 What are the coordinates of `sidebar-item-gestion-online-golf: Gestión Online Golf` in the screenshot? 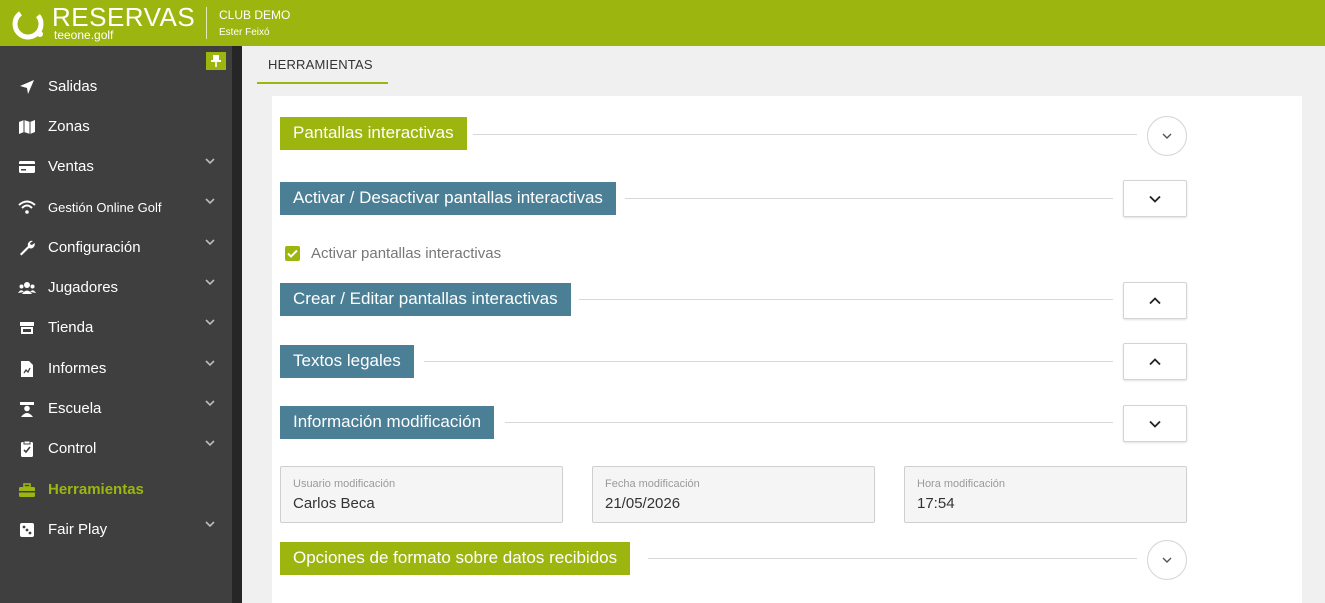 It's located at (116, 206).